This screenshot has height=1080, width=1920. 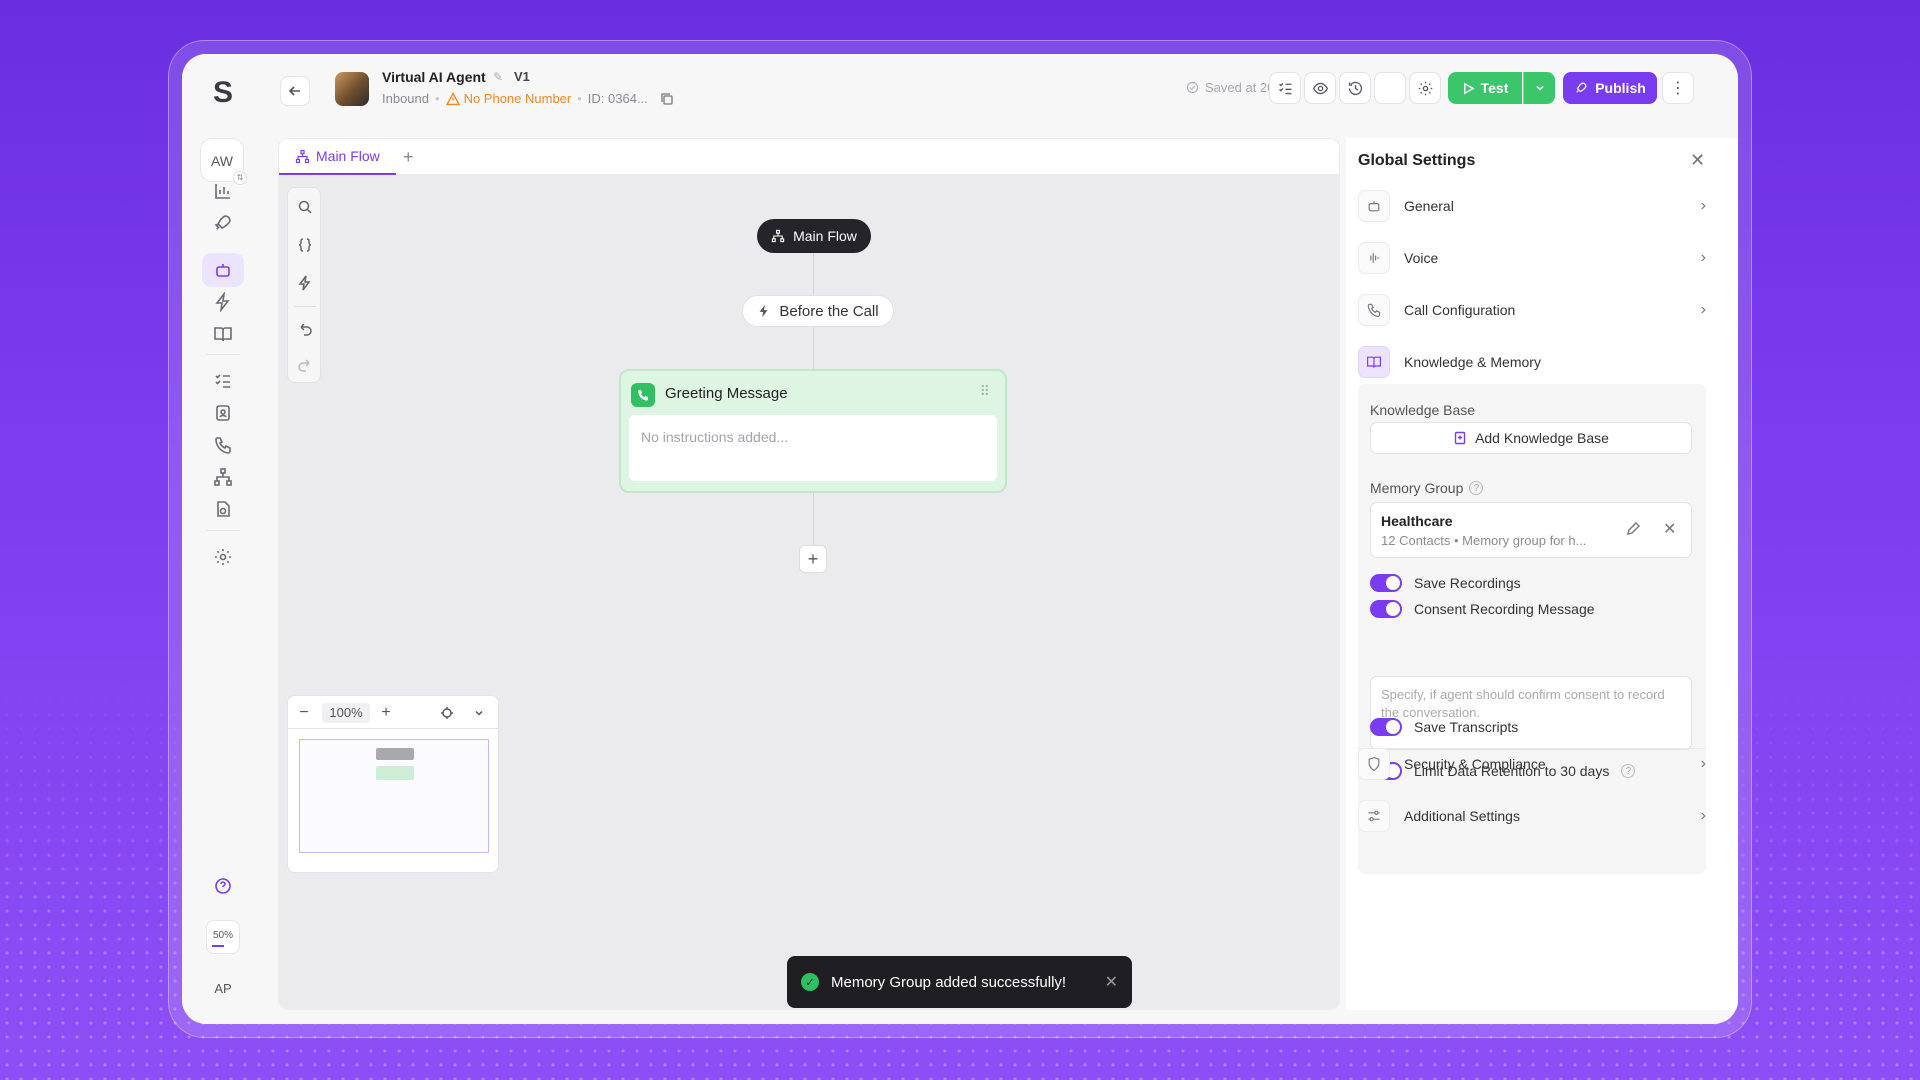 What do you see at coordinates (305, 329) in the screenshot?
I see `undo-icon` at bounding box center [305, 329].